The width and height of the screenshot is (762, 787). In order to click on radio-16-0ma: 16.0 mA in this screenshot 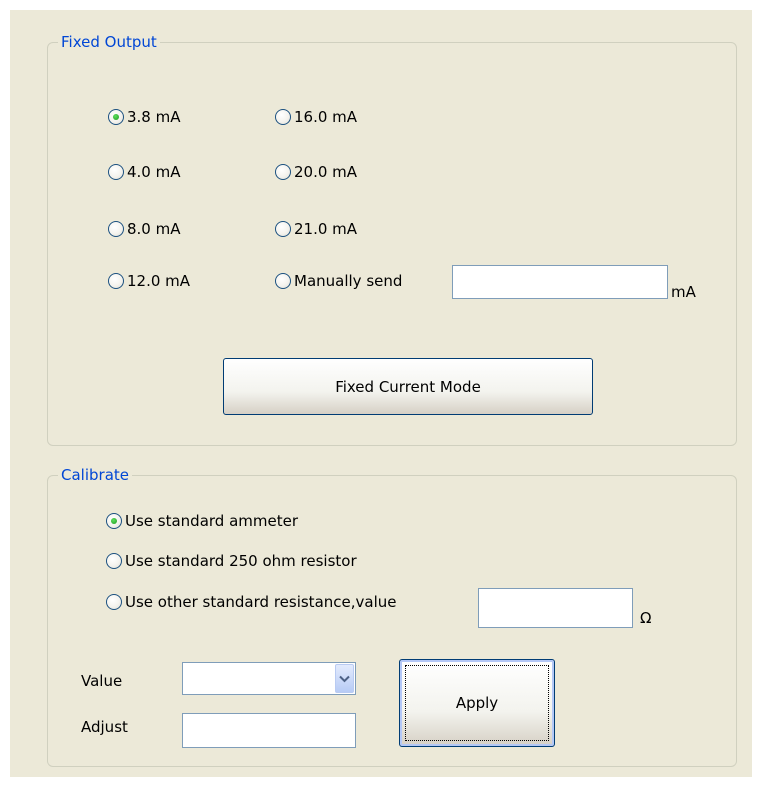, I will do `click(316, 117)`.